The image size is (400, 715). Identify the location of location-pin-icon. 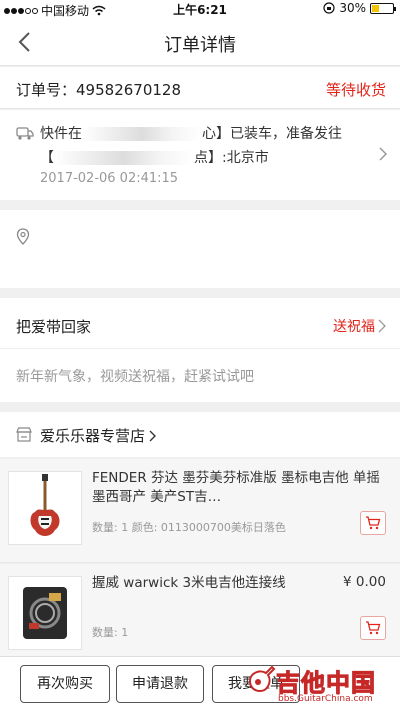
(23, 236).